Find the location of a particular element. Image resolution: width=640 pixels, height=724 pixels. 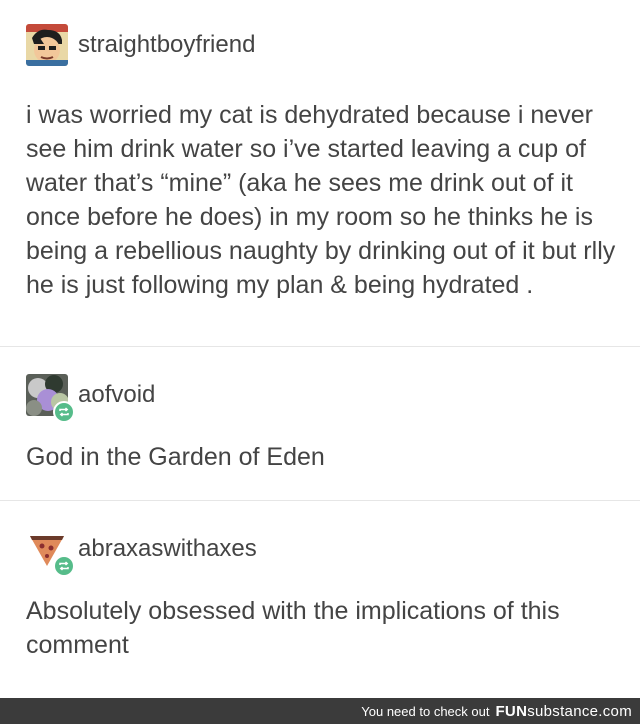

brand-prefix: FUN is located at coordinates (511, 711).